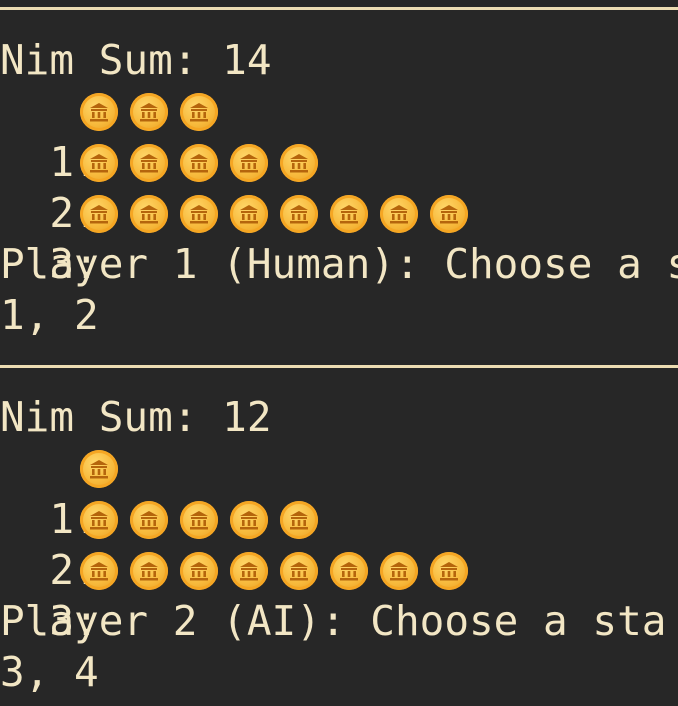 The image size is (678, 706). What do you see at coordinates (136, 60) in the screenshot?
I see `nim-sum-line: Nim Sum: 14` at bounding box center [136, 60].